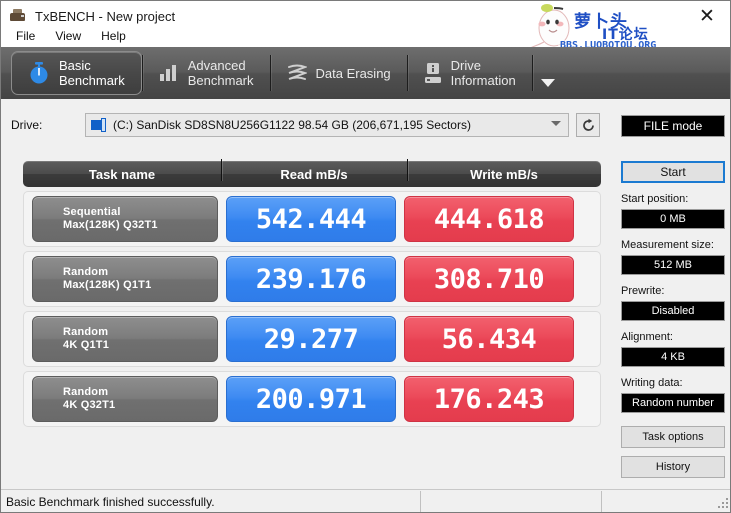 The image size is (731, 513). I want to click on drive-icon, so click(18, 16).